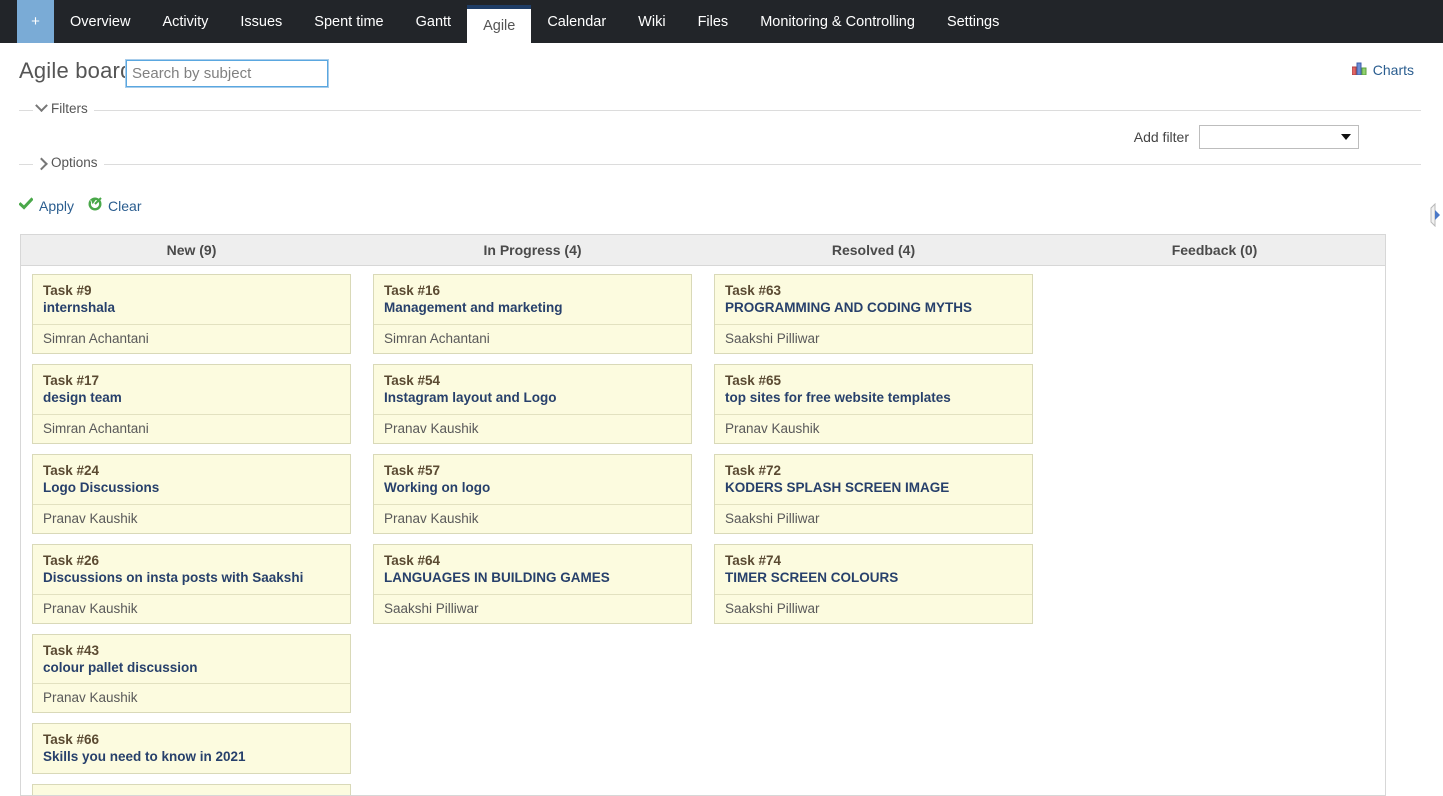 Image resolution: width=1443 pixels, height=796 pixels. Describe the element at coordinates (873, 470) in the screenshot. I see `task-id: Task #72` at that location.